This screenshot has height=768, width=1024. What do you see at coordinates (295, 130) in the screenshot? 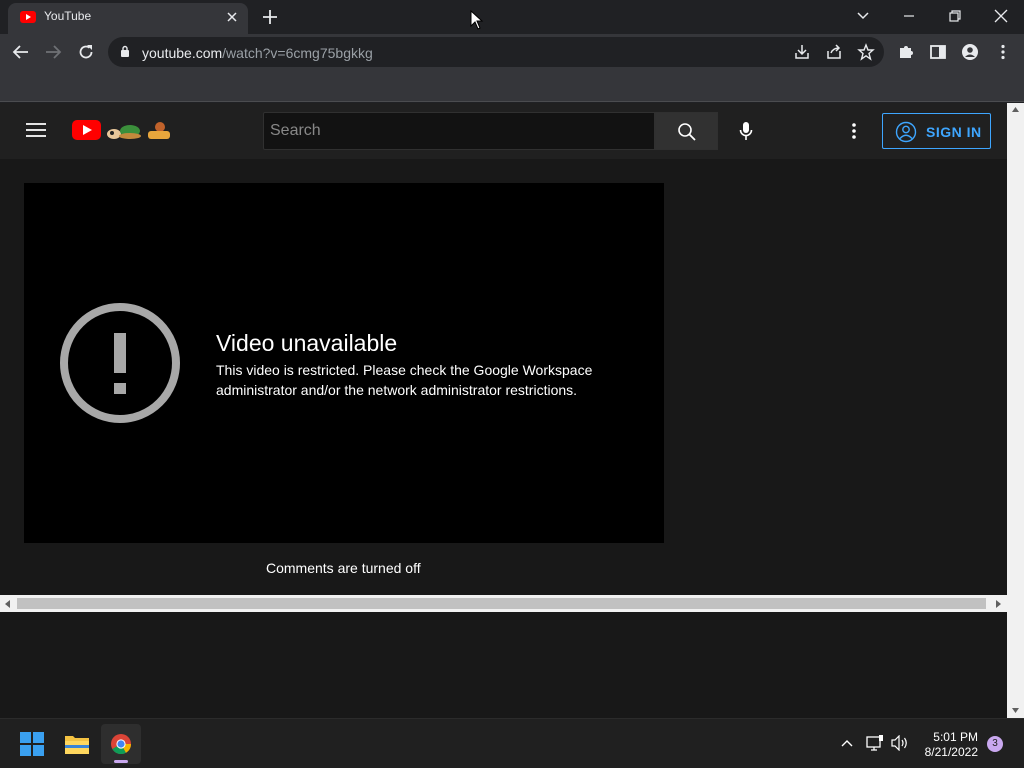
I see `search-placeholder: Search` at bounding box center [295, 130].